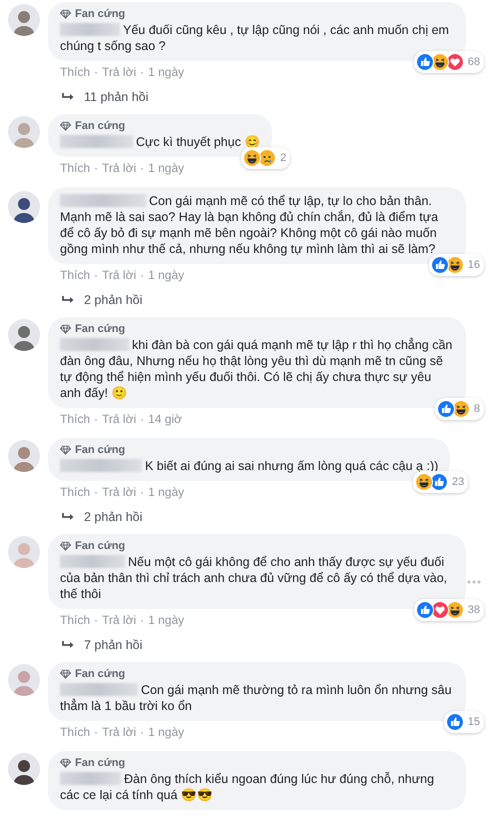 The image size is (495, 820). Describe the element at coordinates (283, 158) in the screenshot. I see `reaction-count: 2` at that location.